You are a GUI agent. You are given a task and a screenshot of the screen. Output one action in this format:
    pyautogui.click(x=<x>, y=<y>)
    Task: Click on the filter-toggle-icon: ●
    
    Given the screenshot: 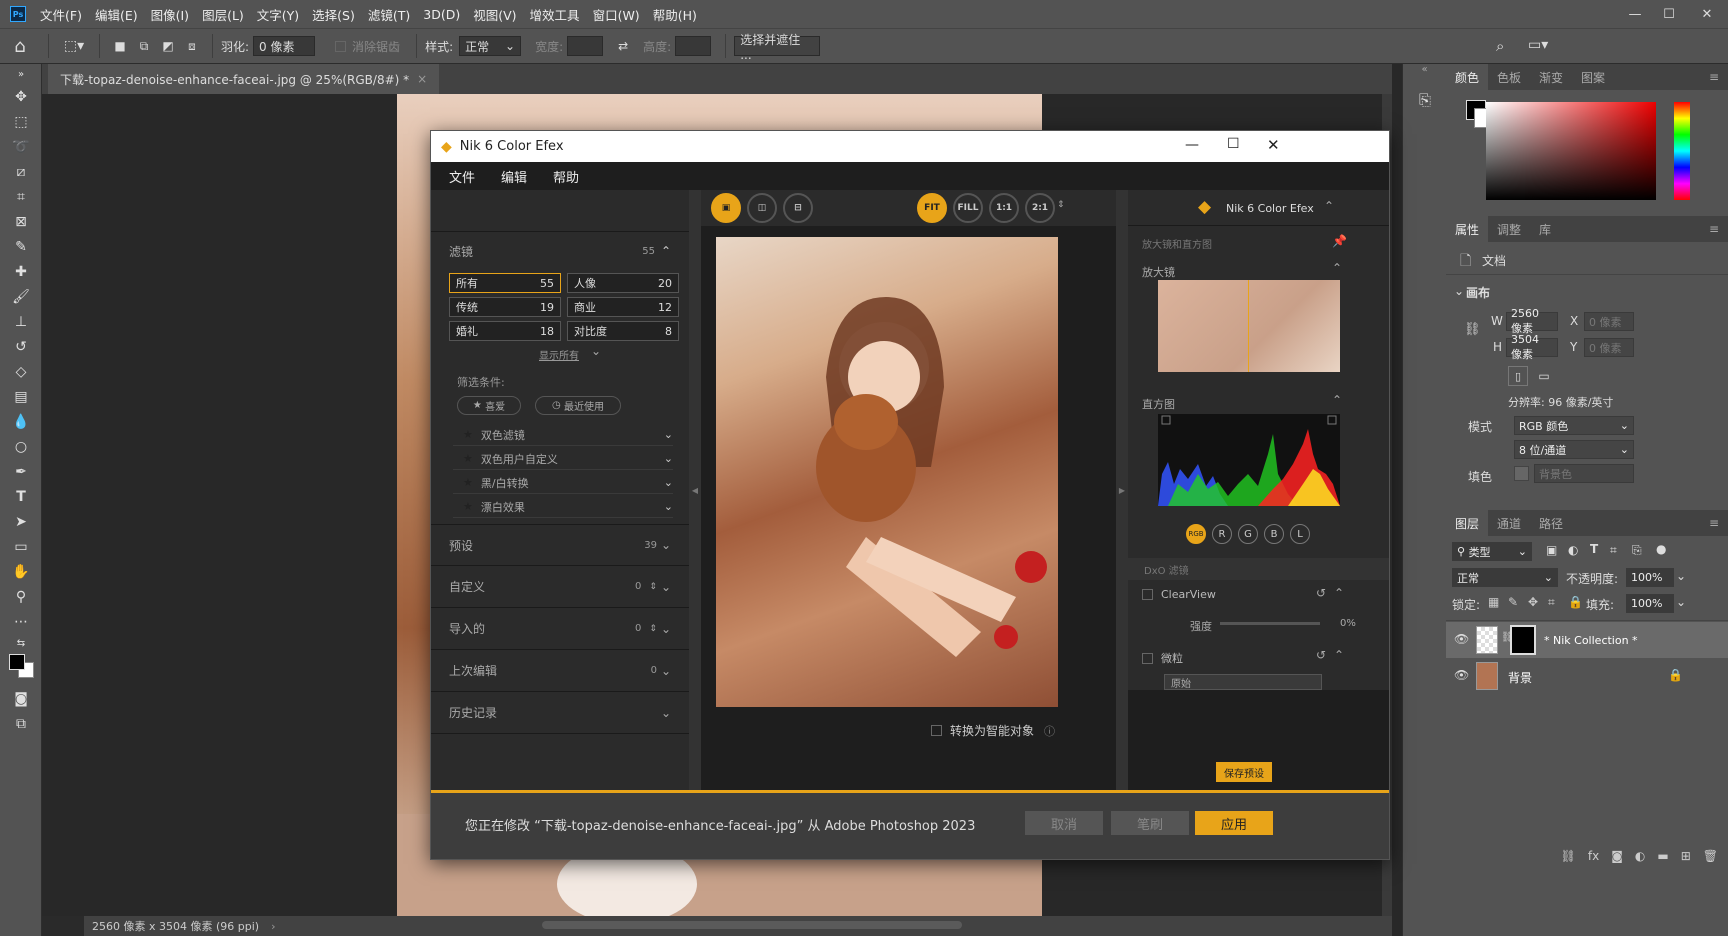 What is the action you would take?
    pyautogui.click(x=1661, y=549)
    